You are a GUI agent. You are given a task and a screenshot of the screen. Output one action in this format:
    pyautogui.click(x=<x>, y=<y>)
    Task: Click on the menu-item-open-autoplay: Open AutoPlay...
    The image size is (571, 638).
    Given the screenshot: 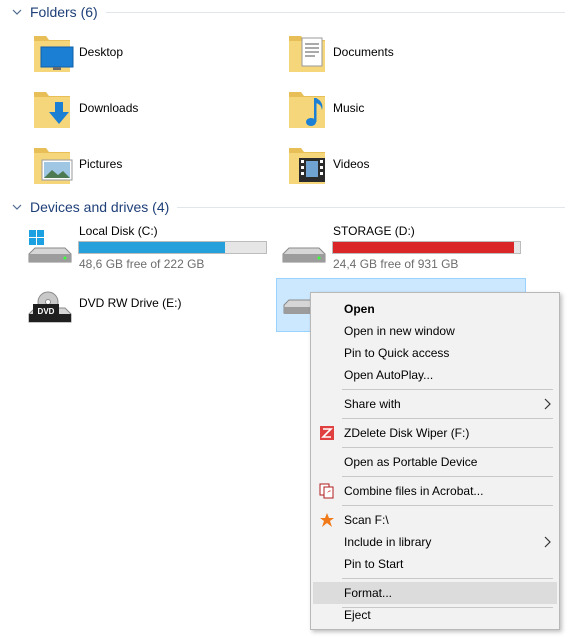 What is the action you would take?
    pyautogui.click(x=435, y=375)
    